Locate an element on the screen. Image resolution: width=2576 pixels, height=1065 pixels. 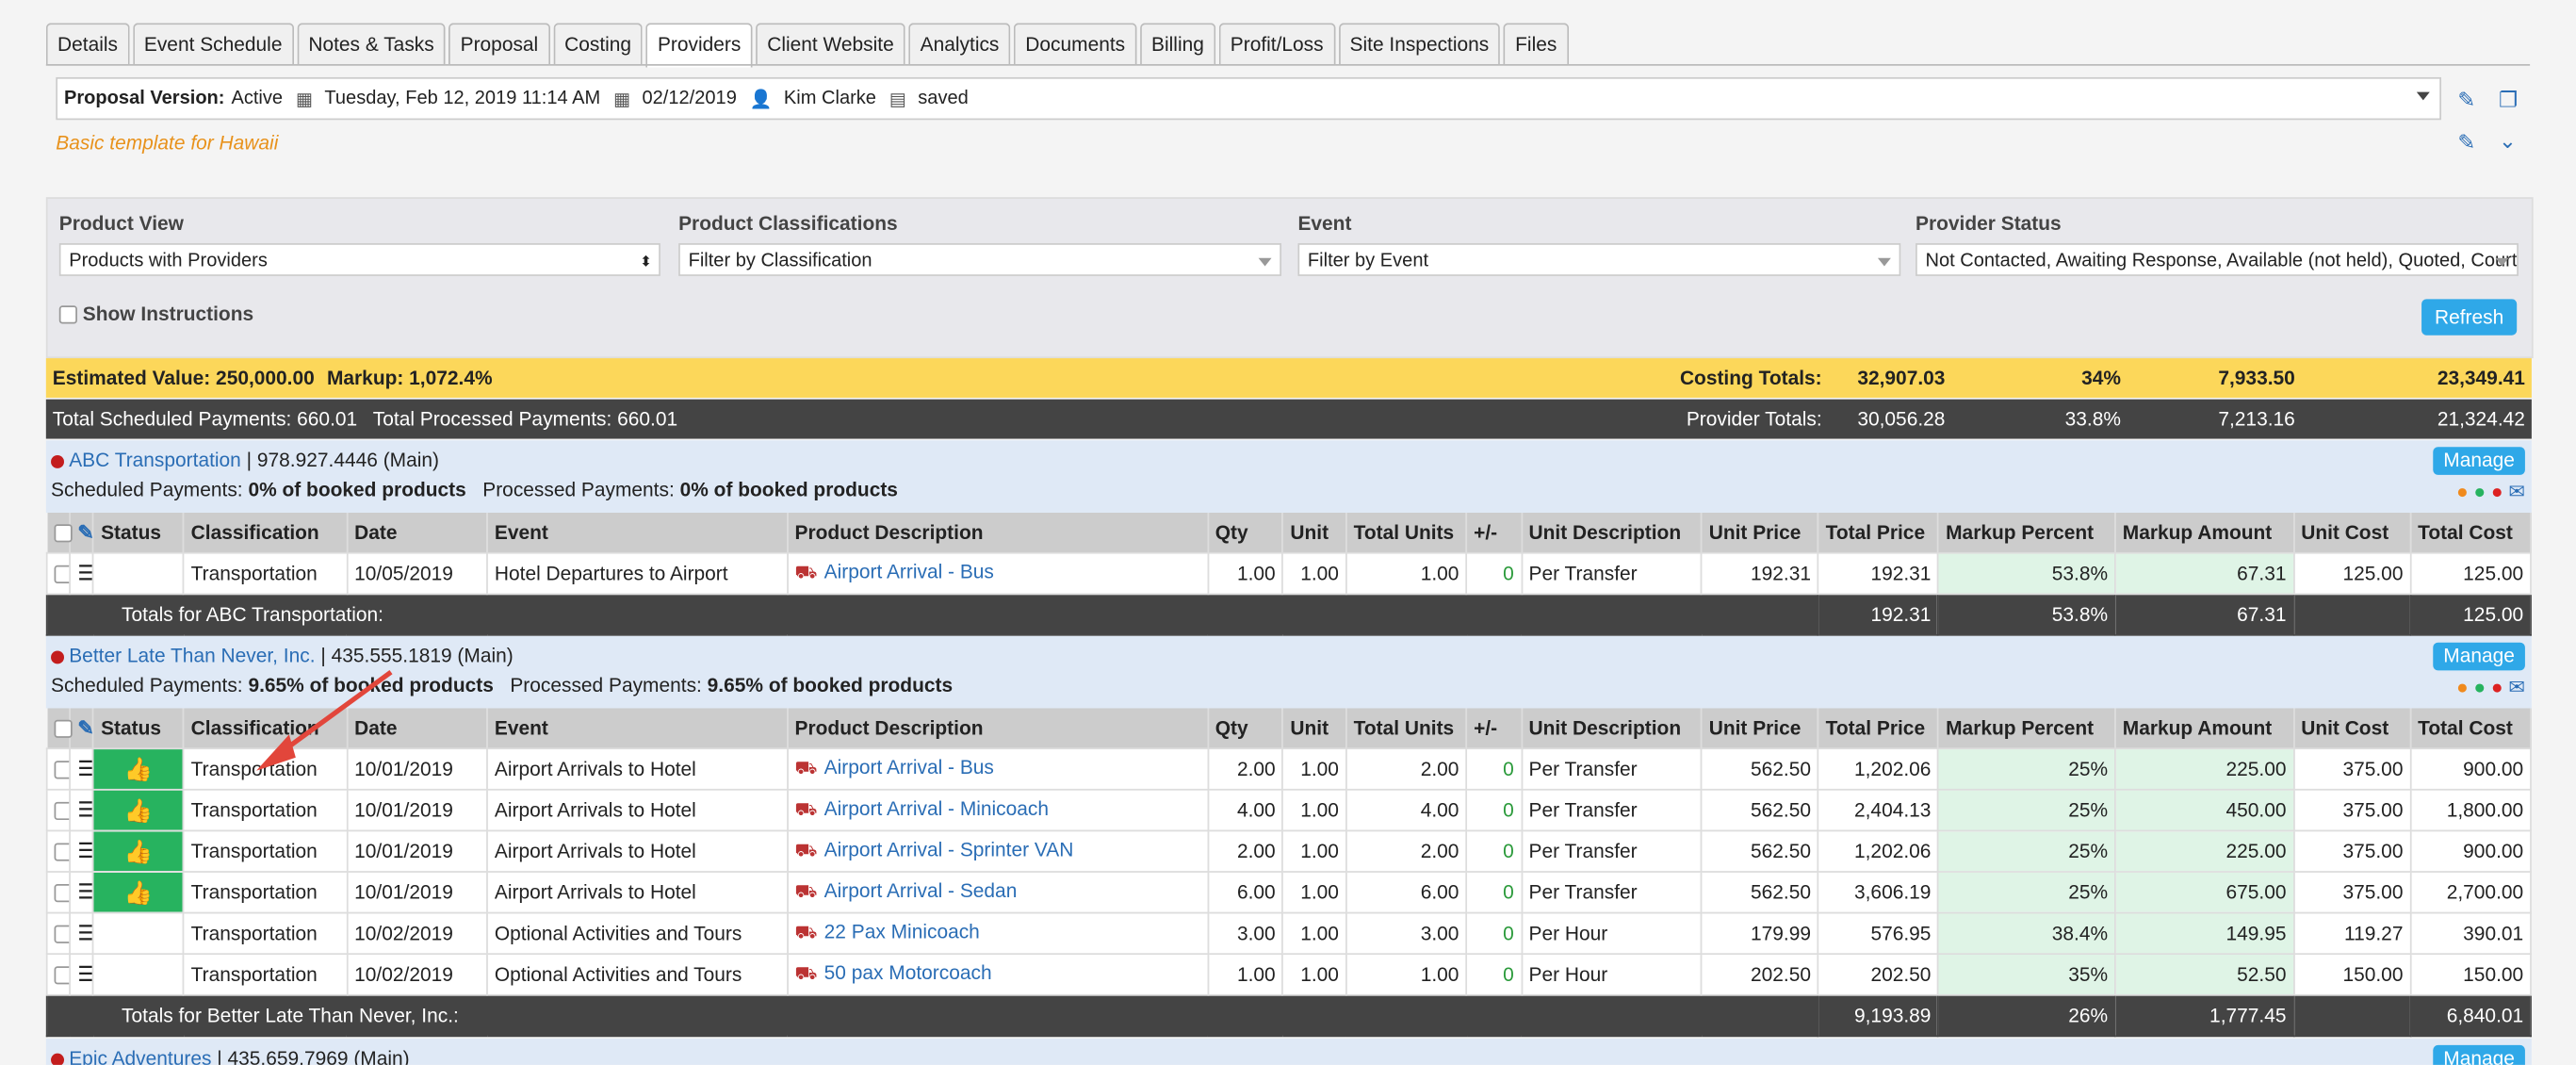
tab-documents: Documents is located at coordinates (1075, 44).